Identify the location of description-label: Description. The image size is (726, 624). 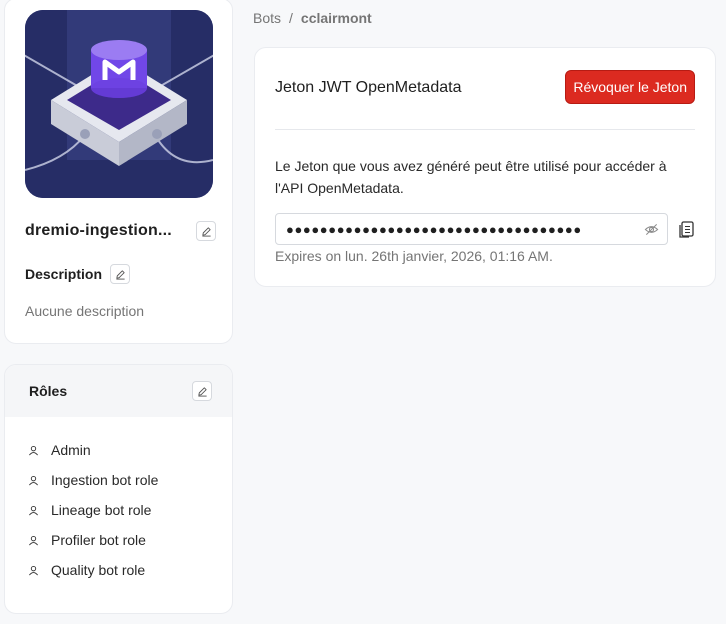
(64, 274).